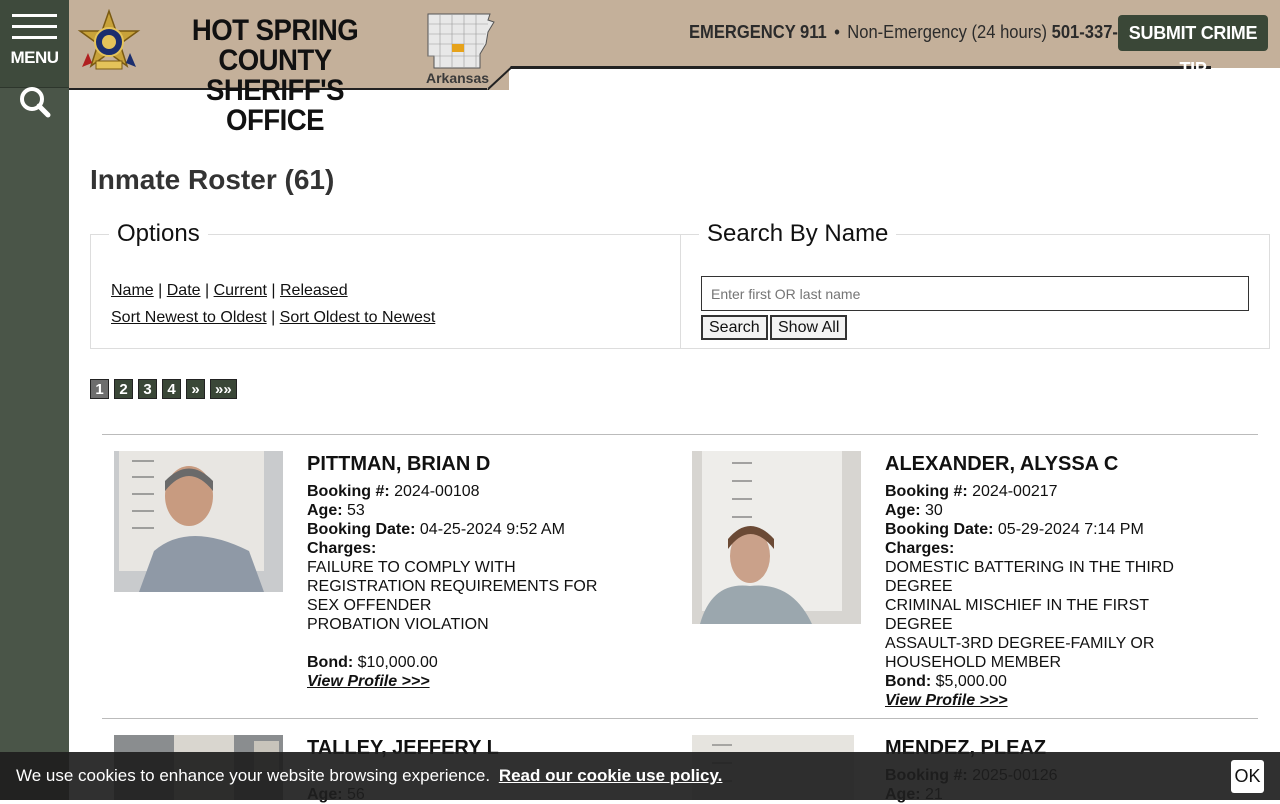 The image size is (1280, 804). I want to click on search-legend: Search By Name, so click(798, 233).